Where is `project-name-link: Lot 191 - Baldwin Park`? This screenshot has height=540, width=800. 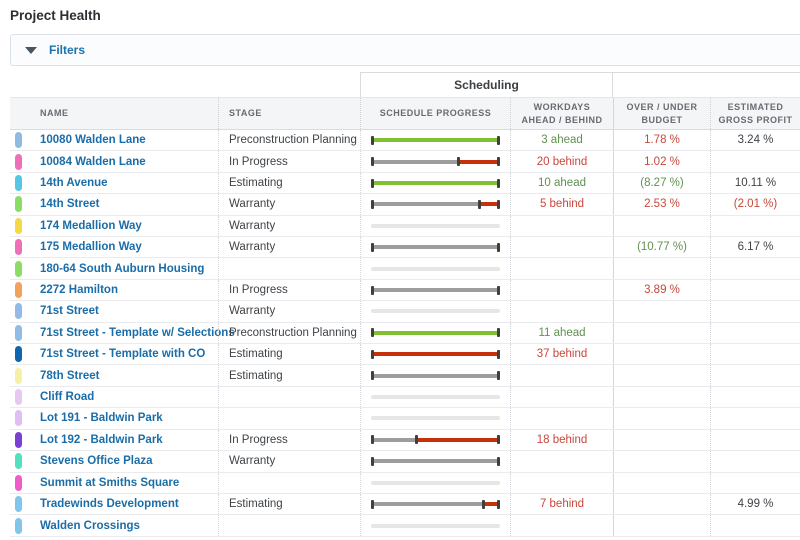
project-name-link: Lot 191 - Baldwin Park is located at coordinates (101, 418).